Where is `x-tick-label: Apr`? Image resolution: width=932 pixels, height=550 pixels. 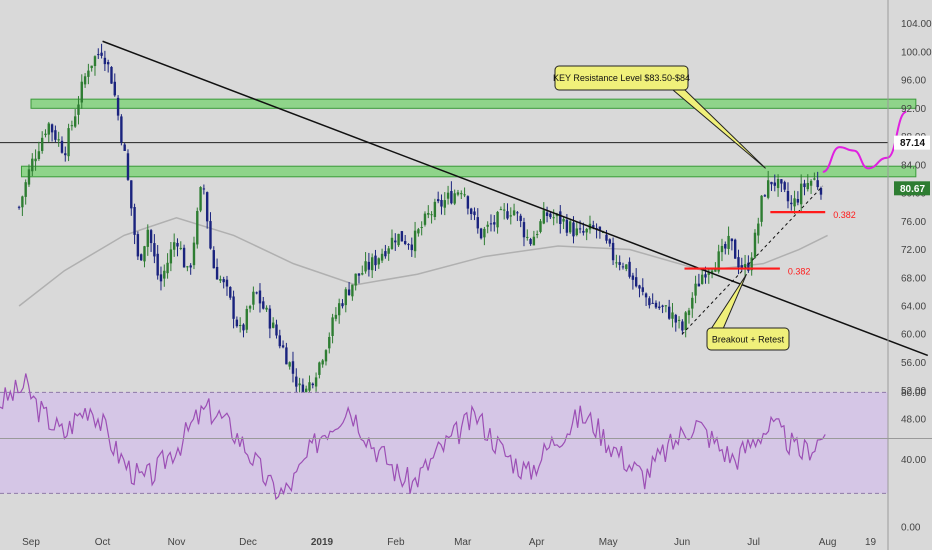
x-tick-label: Apr is located at coordinates (537, 542).